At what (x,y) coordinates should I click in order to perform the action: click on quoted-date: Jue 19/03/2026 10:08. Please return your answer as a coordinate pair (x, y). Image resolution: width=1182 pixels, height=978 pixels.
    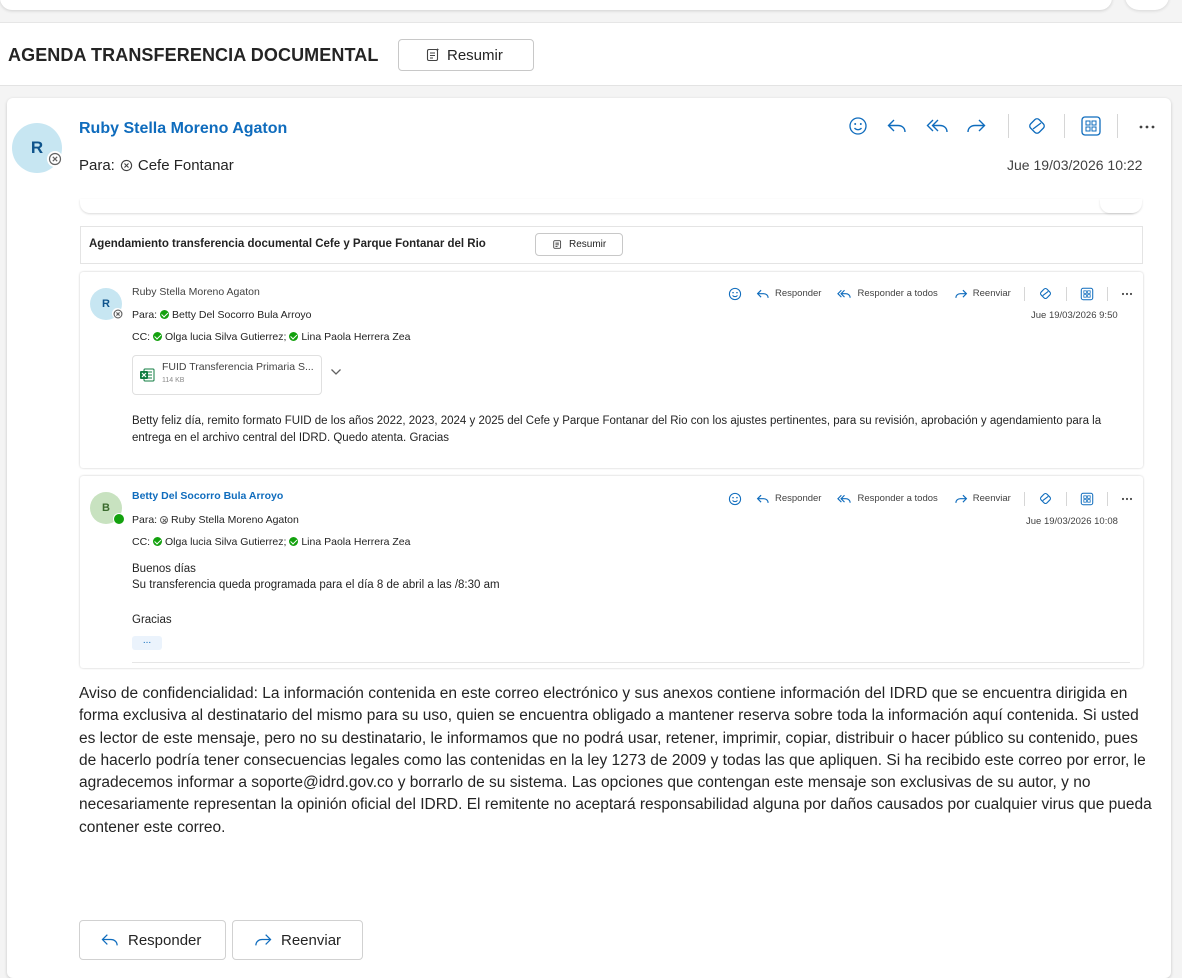
    Looking at the image, I should click on (1072, 521).